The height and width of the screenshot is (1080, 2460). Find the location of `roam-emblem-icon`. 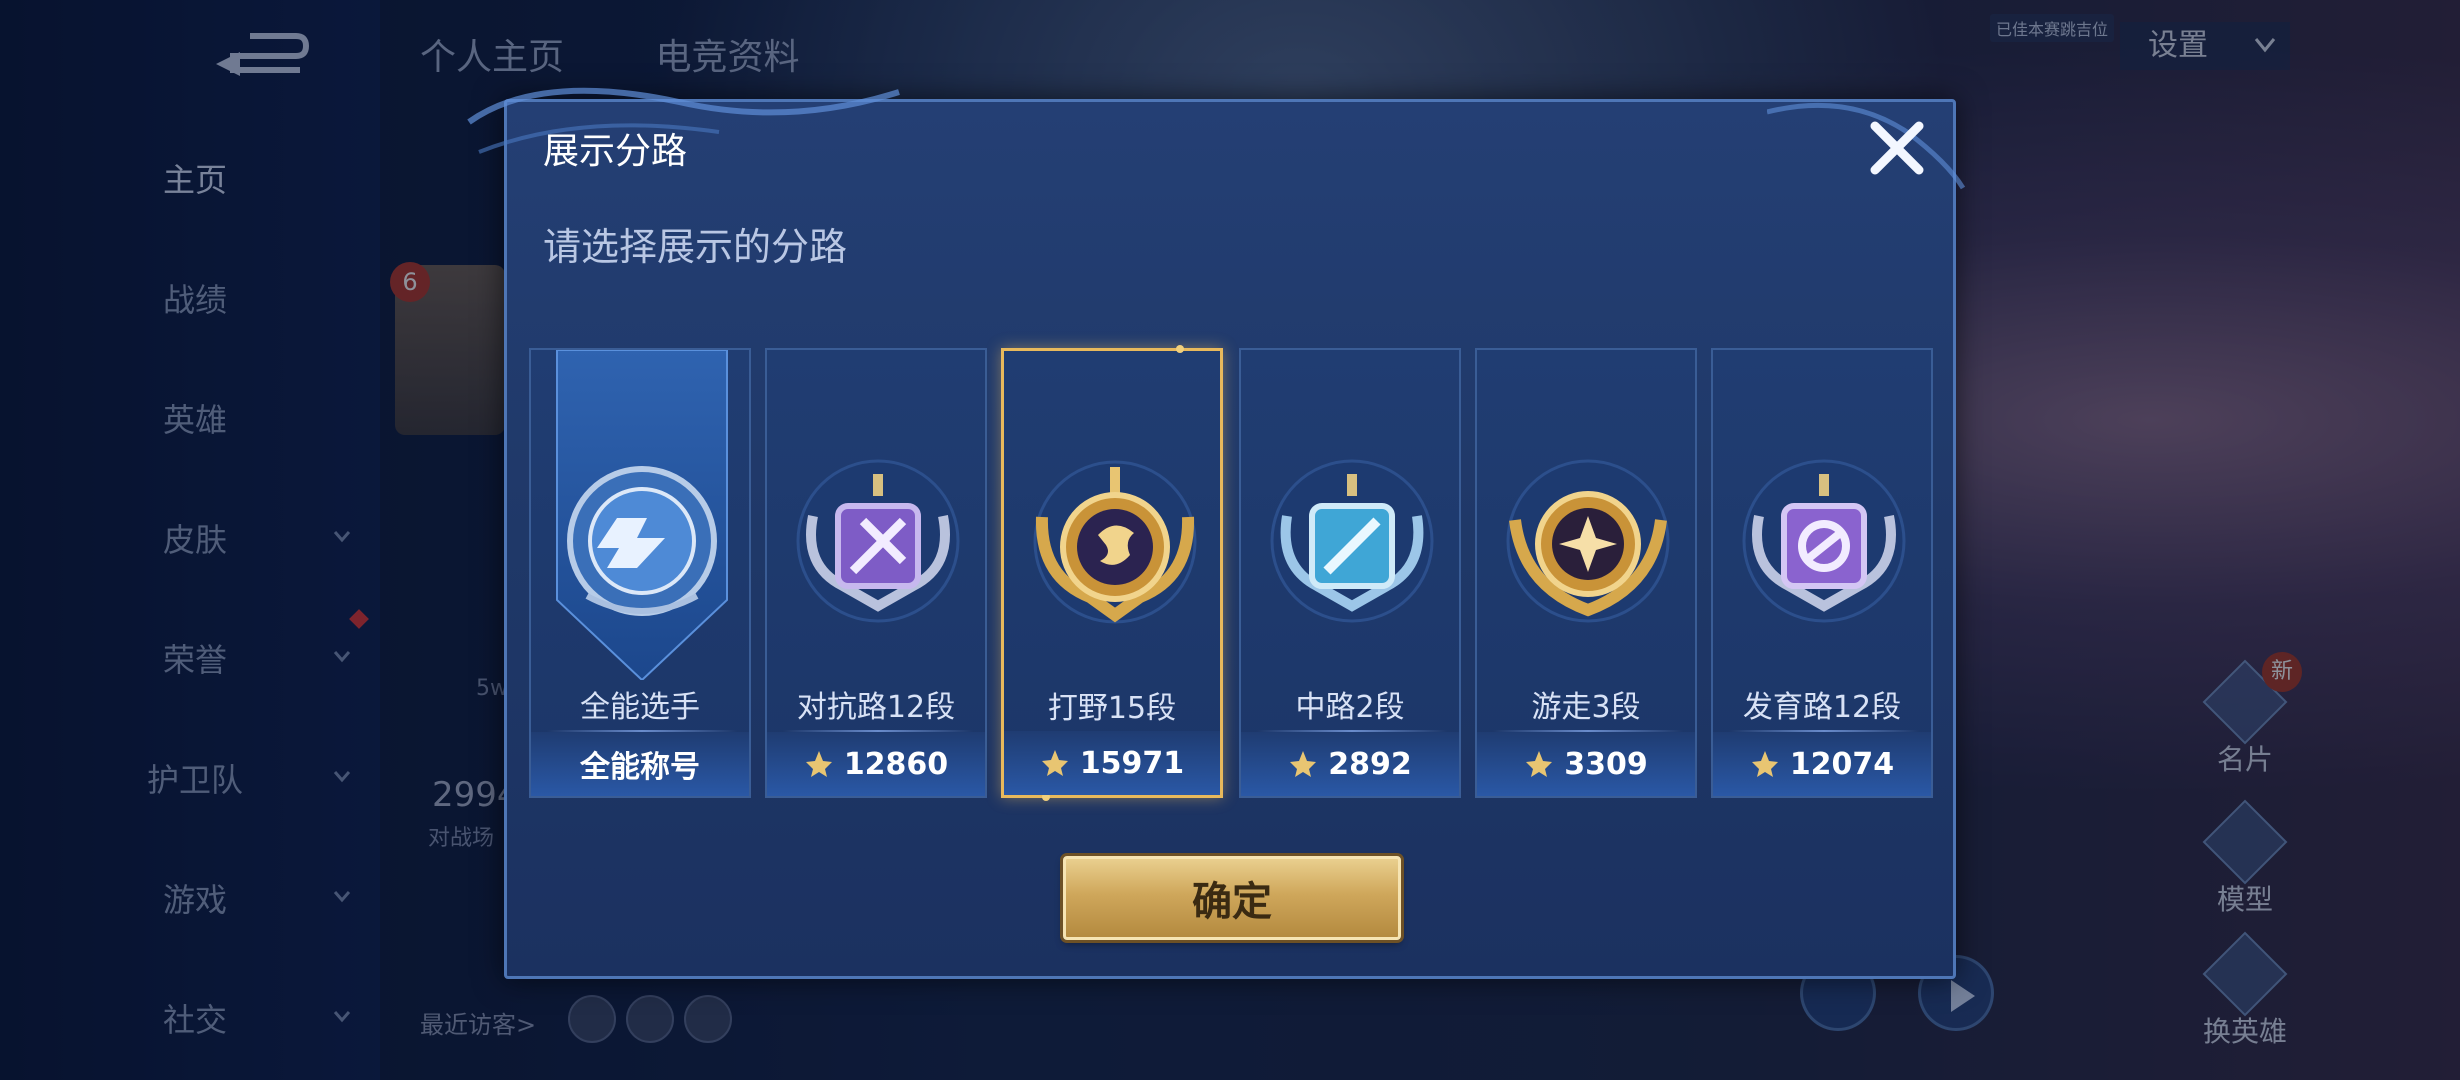

roam-emblem-icon is located at coordinates (1588, 541).